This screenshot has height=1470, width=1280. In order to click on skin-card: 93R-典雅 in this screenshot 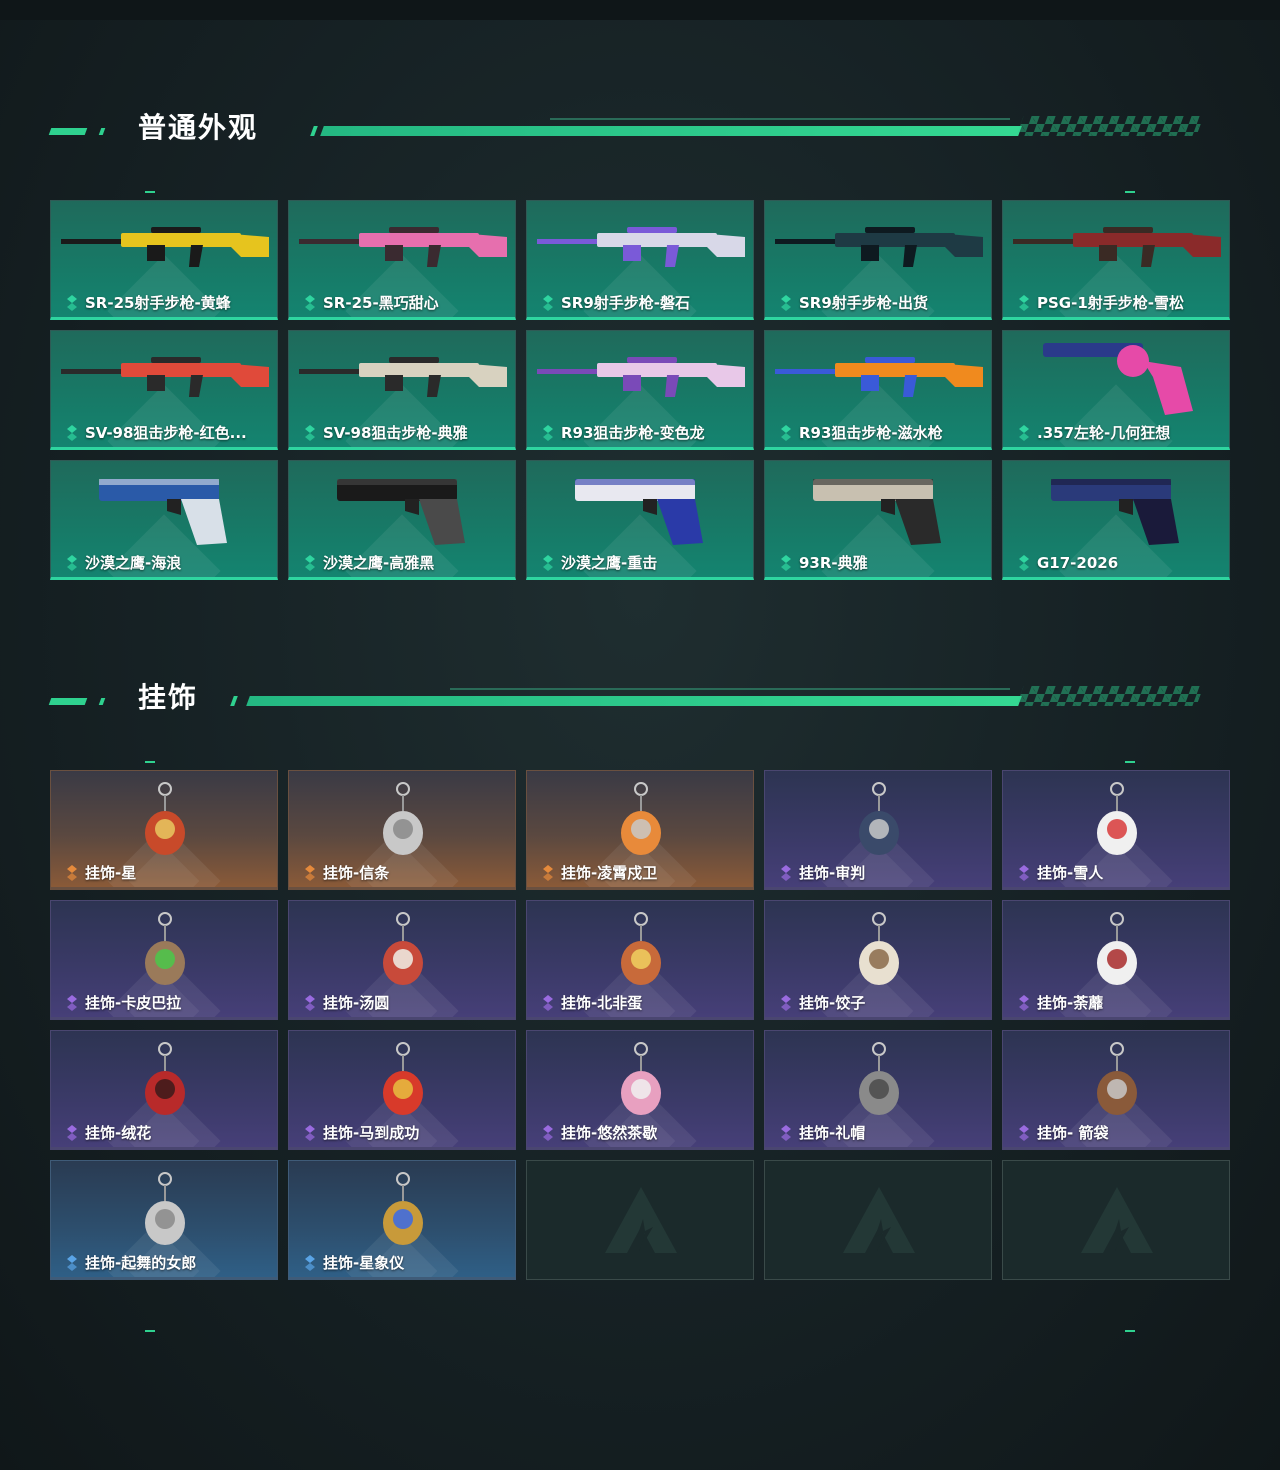, I will do `click(878, 520)`.